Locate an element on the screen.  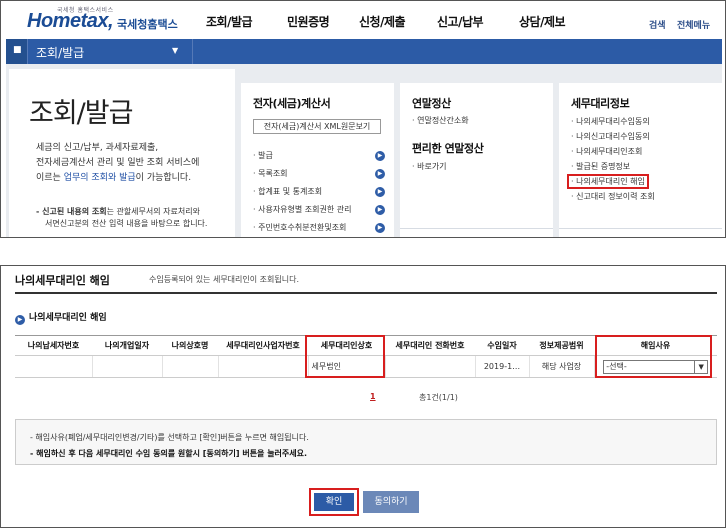
highlight-agent-name is located at coordinates (345, 356).